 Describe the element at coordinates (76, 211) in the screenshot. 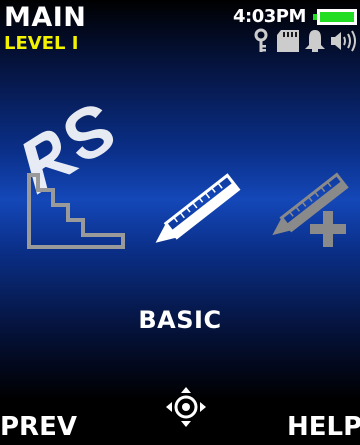

I see `stairs-icon` at that location.